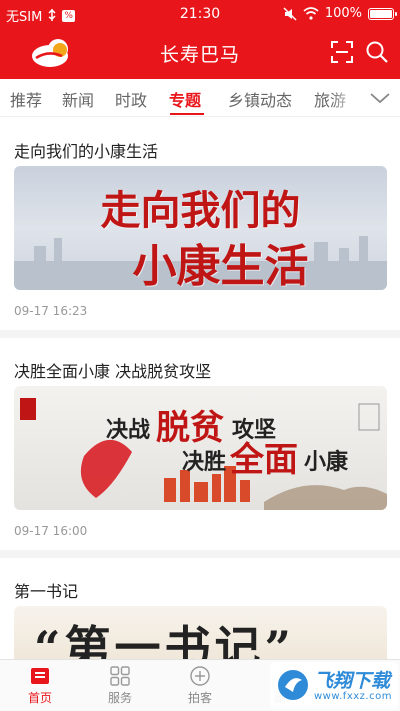 This screenshot has width=400, height=711. I want to click on mute-icon, so click(290, 13).